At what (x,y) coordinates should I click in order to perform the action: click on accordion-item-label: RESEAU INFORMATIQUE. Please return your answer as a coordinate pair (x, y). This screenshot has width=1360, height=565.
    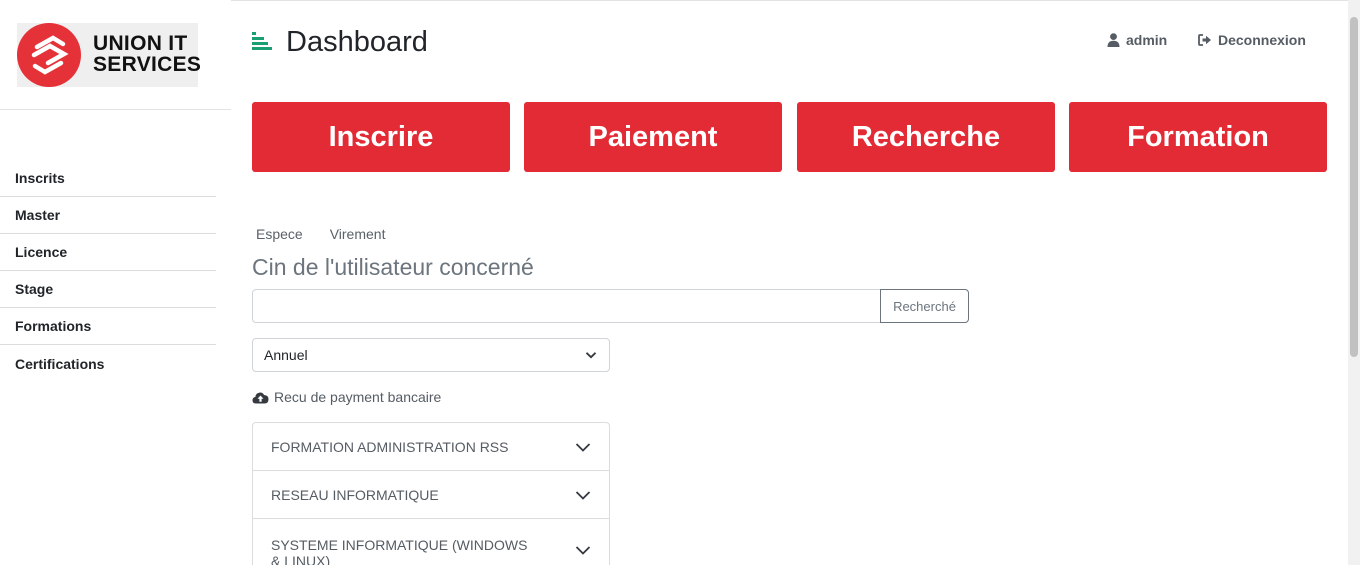
    Looking at the image, I should click on (355, 494).